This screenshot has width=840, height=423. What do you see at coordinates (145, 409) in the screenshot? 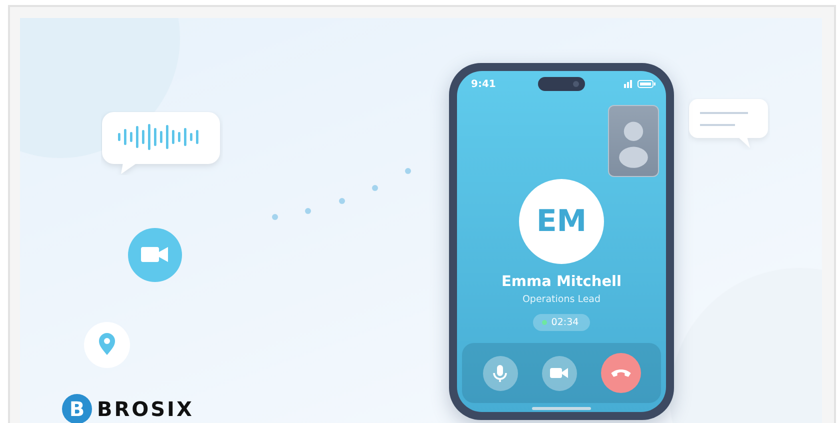
I see `logo-wordmark: BROSIX` at bounding box center [145, 409].